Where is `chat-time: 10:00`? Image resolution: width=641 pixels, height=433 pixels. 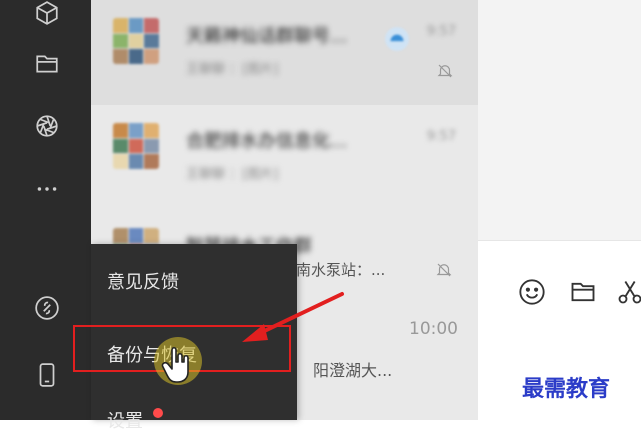
chat-time: 10:00 is located at coordinates (433, 329).